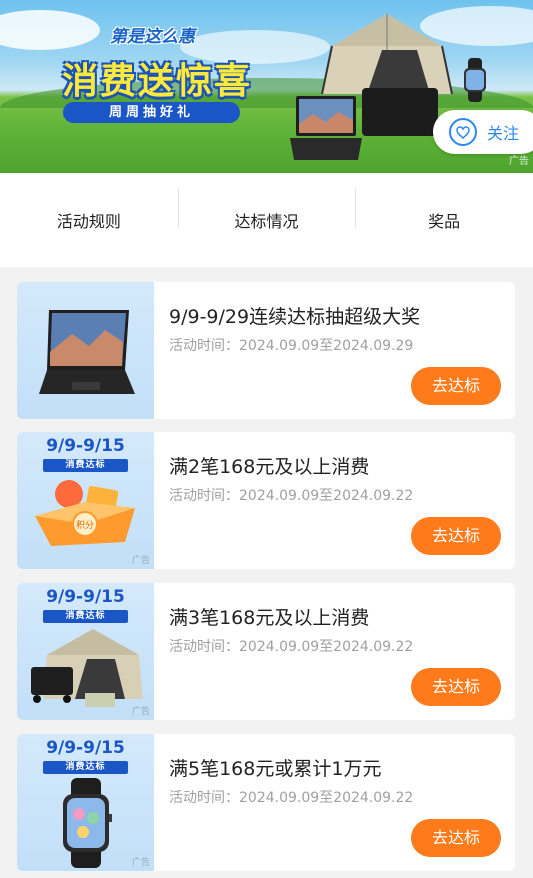 This screenshot has height=878, width=533. I want to click on cloud-decoration, so click(50, 30).